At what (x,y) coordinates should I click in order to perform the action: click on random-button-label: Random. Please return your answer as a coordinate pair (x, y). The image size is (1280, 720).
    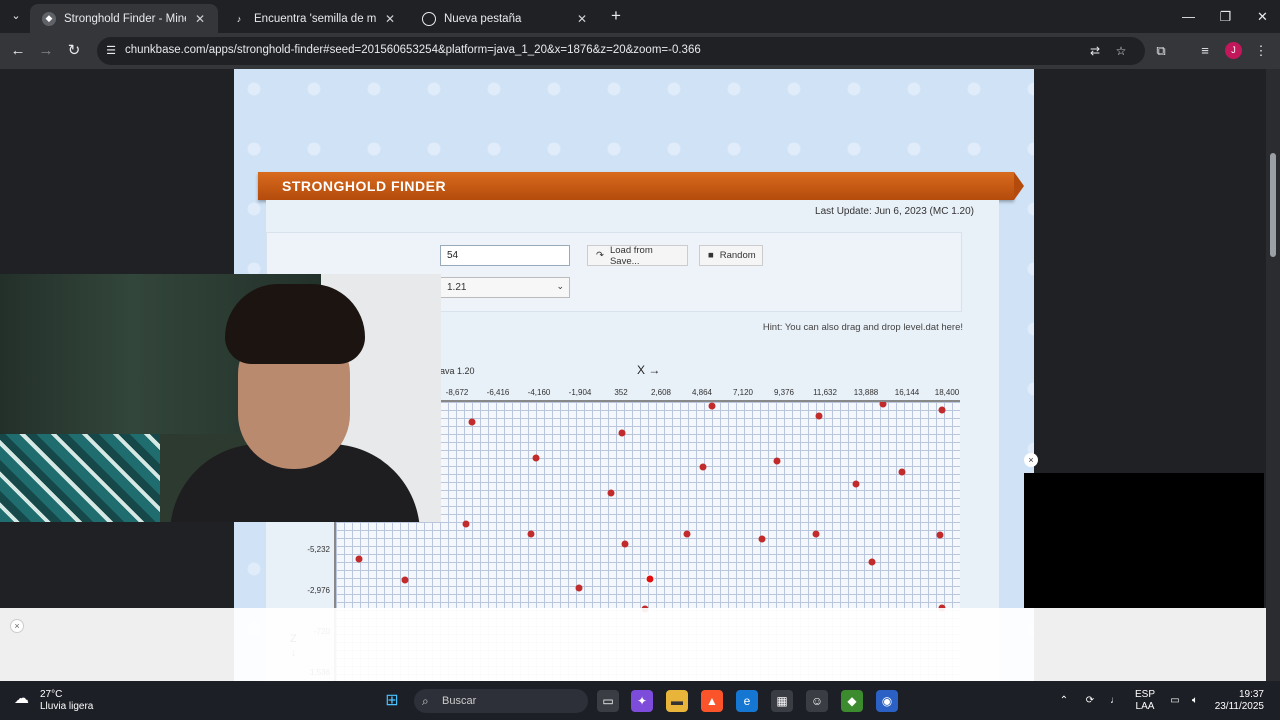
    Looking at the image, I should click on (737, 255).